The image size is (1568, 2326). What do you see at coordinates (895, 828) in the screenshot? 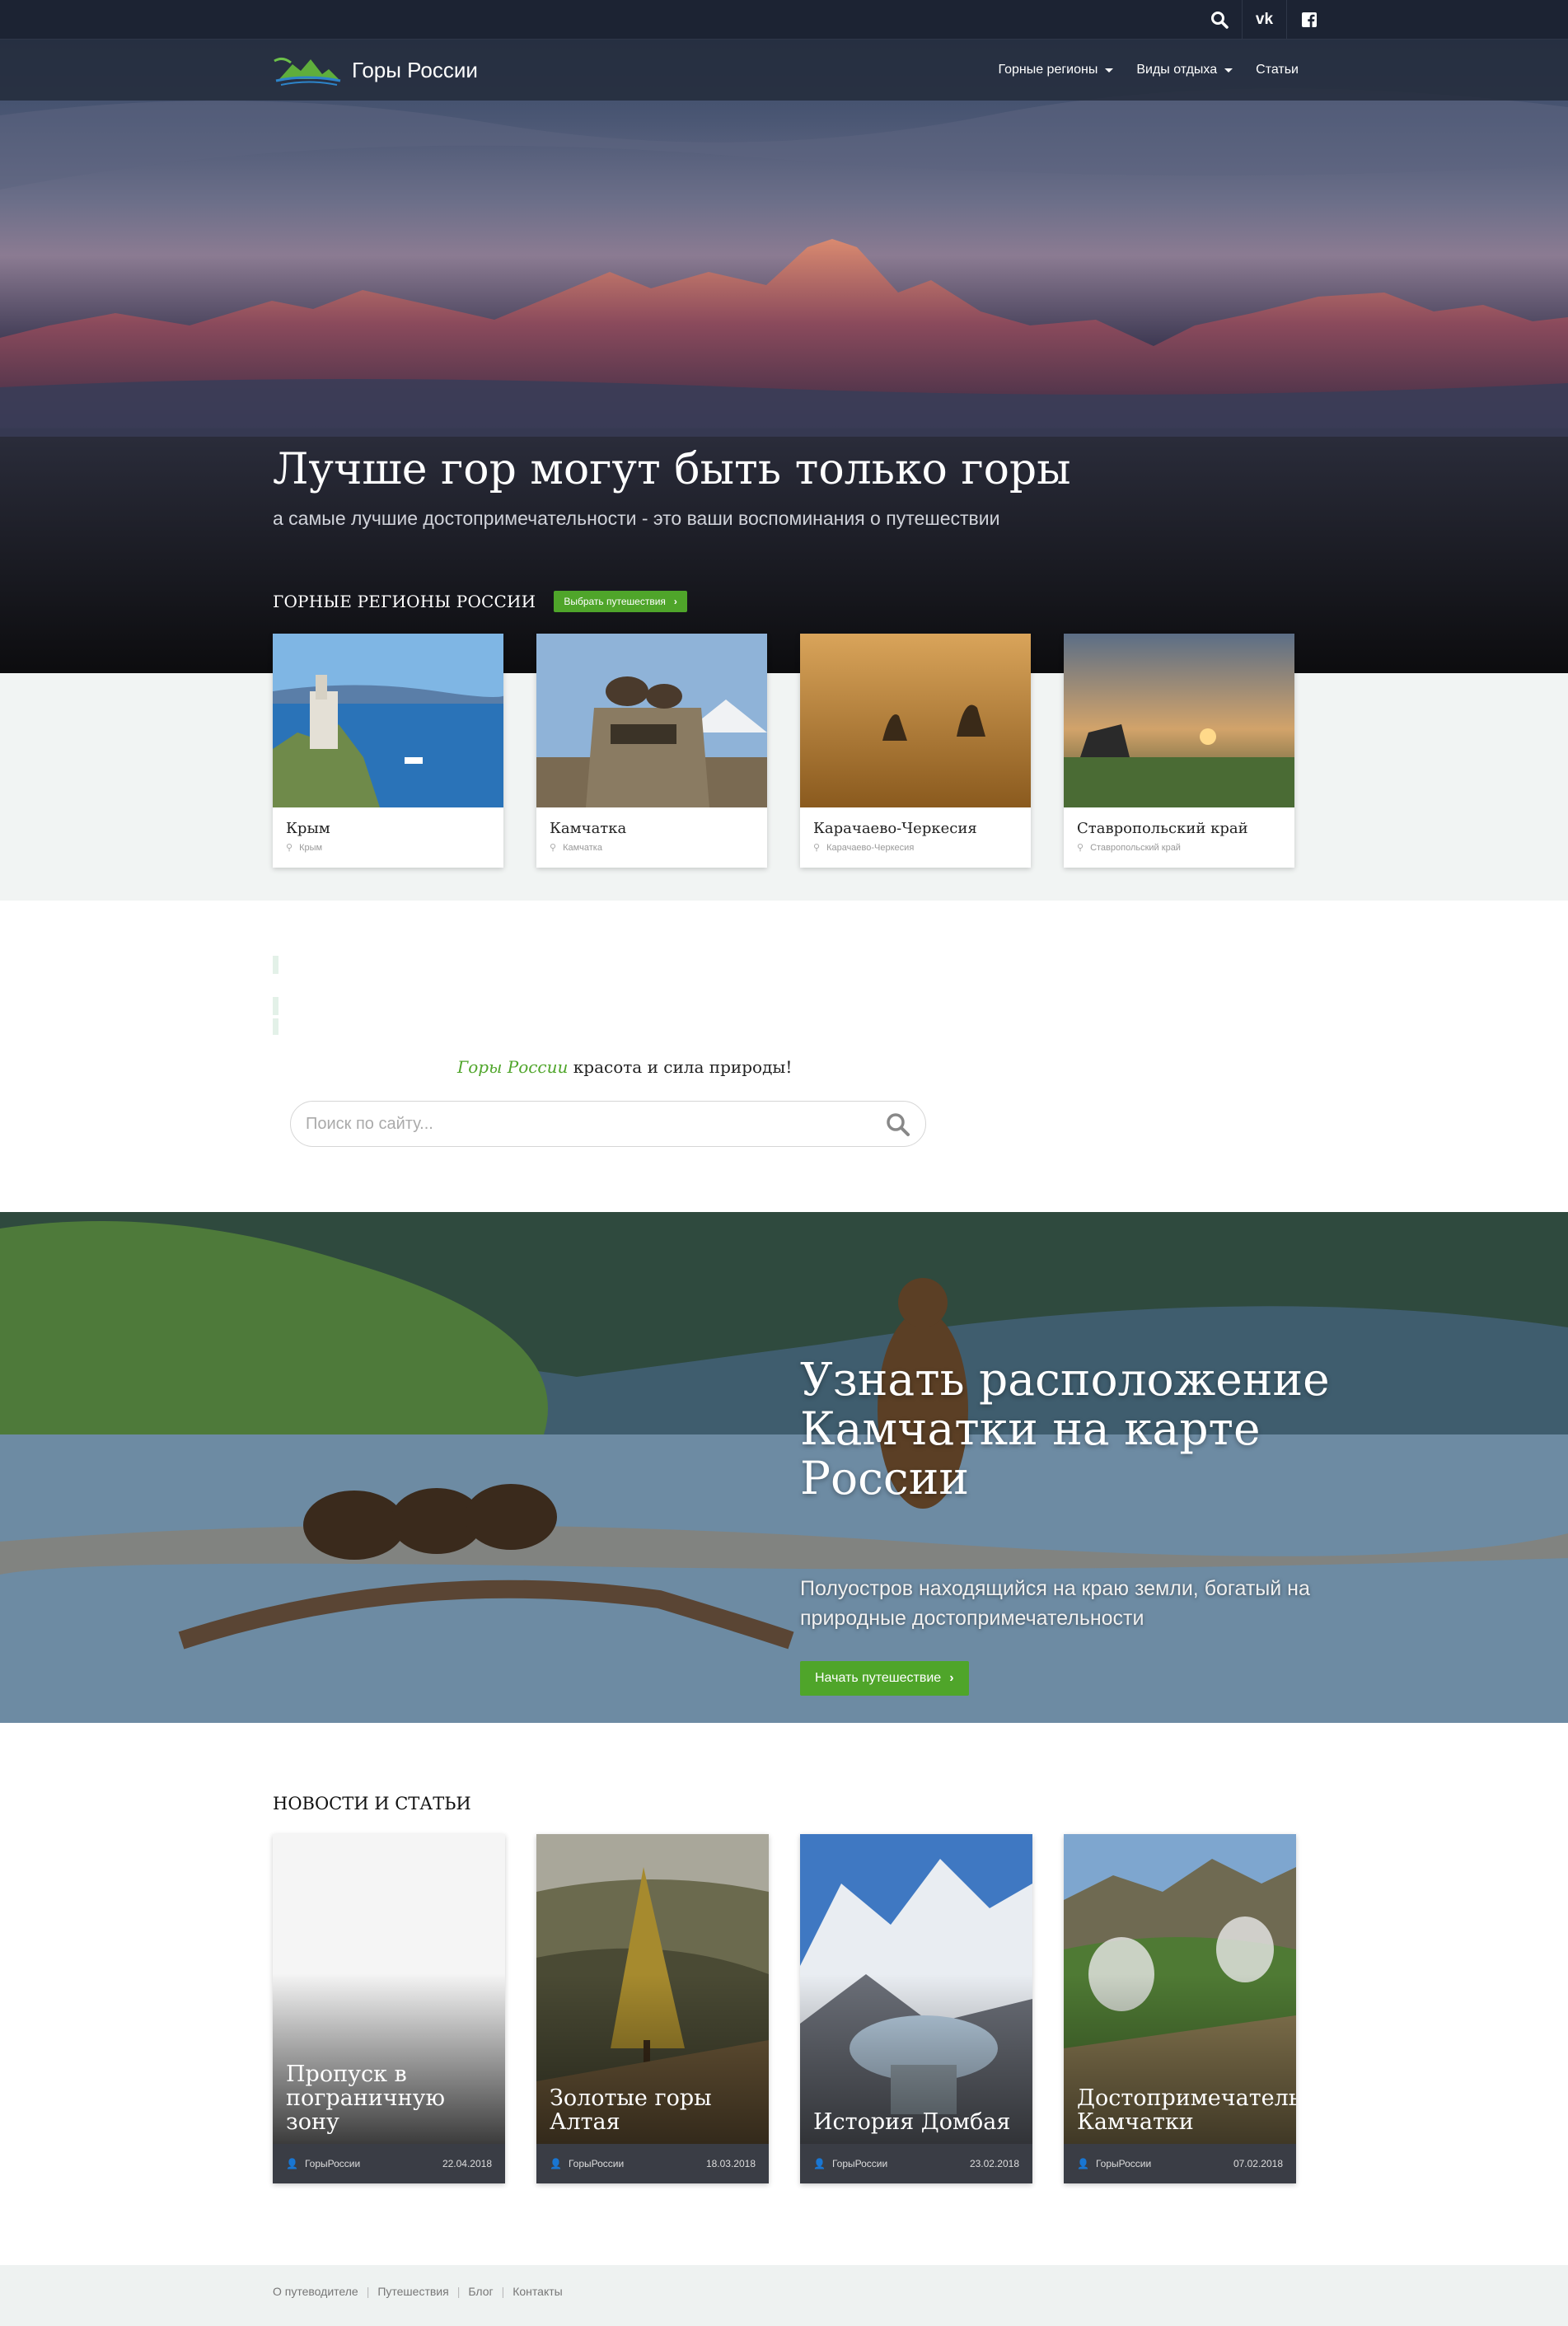
I see `region-name: Карачаево-Черкесия` at bounding box center [895, 828].